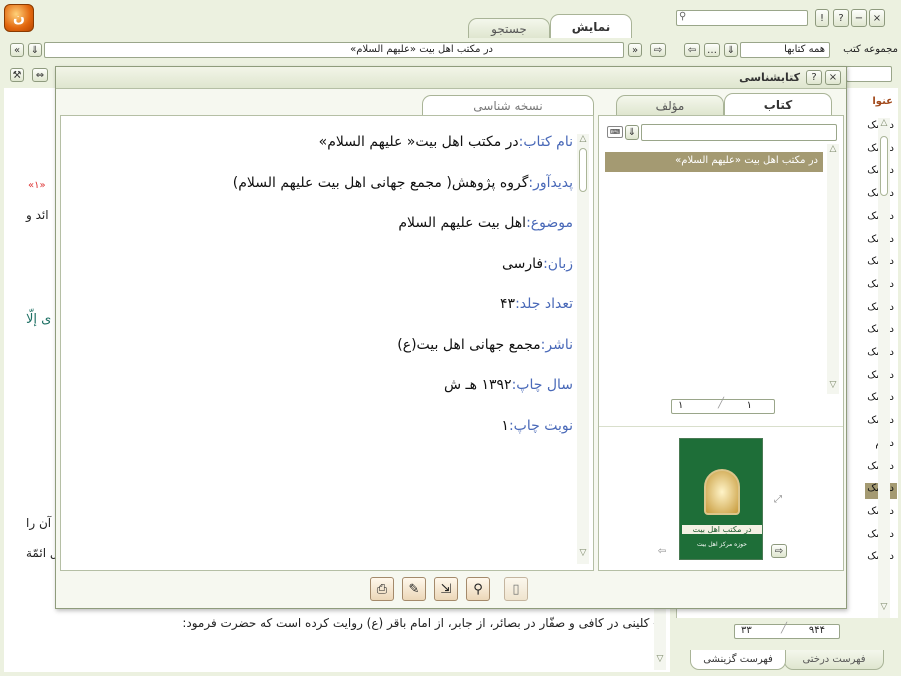  I want to click on zoom-button: ⚲, so click(478, 589).